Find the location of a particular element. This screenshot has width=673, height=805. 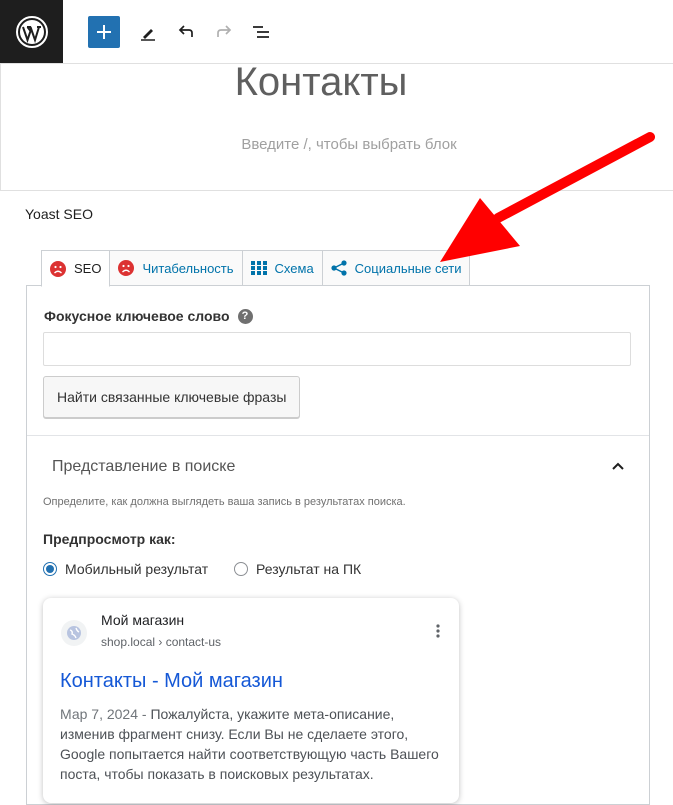

block-placeholder: Введите /, чтобы выбрать блок is located at coordinates (337, 144).